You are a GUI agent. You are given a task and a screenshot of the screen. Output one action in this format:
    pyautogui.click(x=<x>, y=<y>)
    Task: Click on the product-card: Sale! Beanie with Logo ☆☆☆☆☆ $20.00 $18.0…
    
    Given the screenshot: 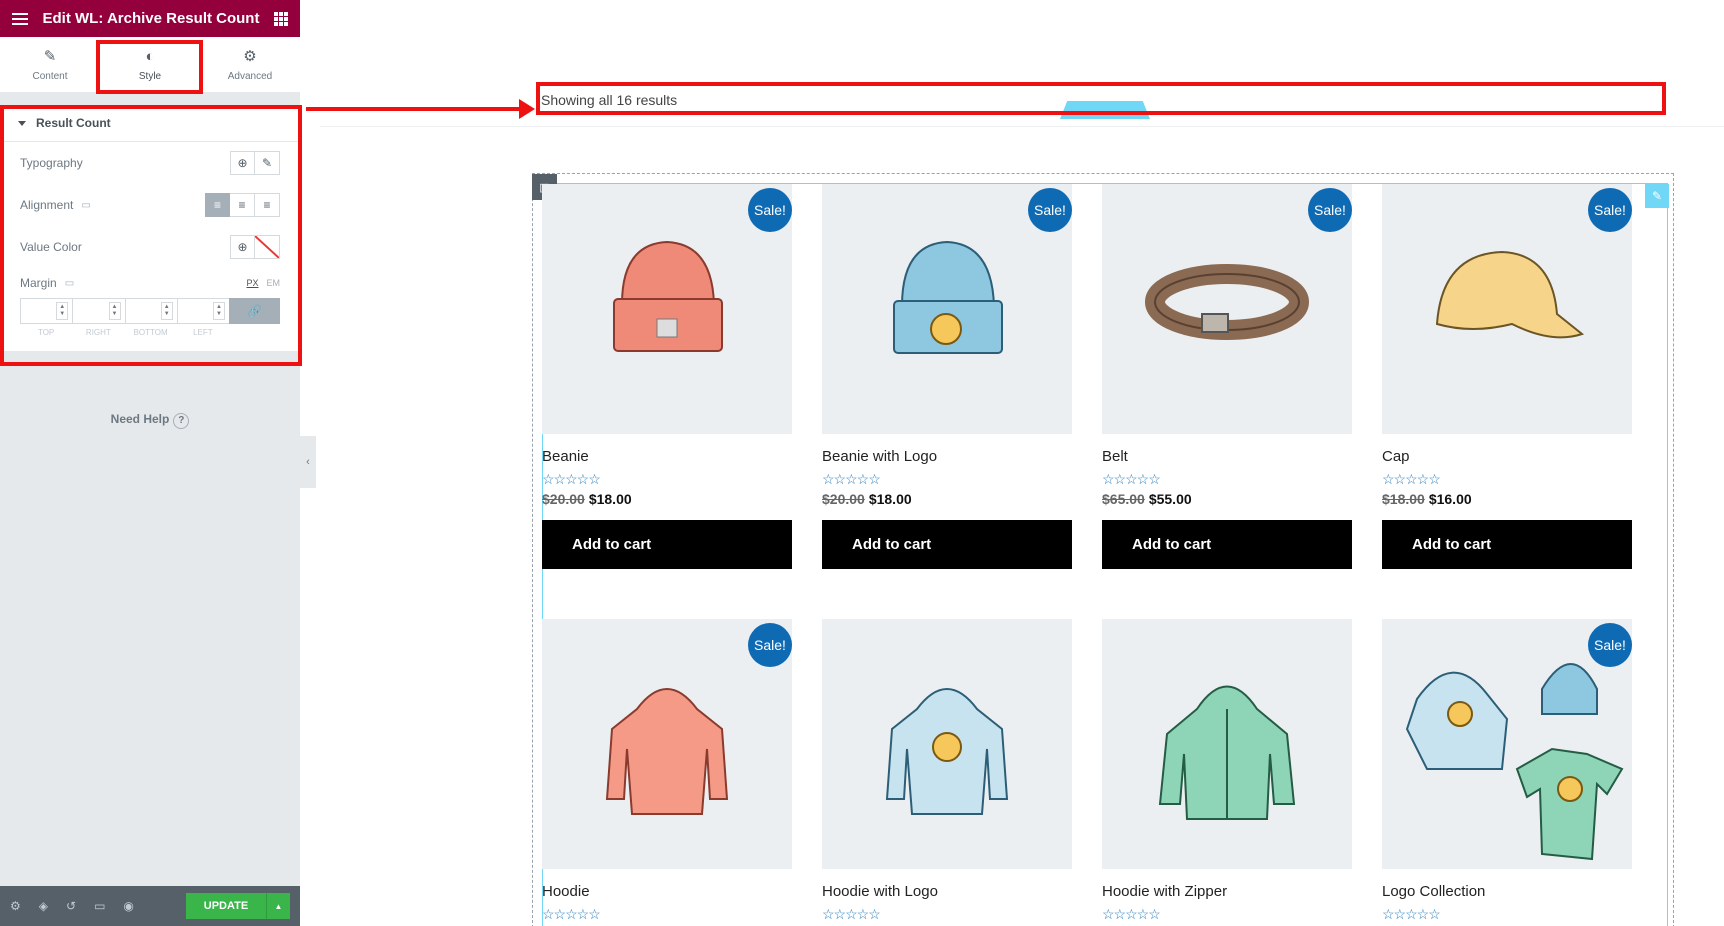 What is the action you would take?
    pyautogui.click(x=947, y=376)
    